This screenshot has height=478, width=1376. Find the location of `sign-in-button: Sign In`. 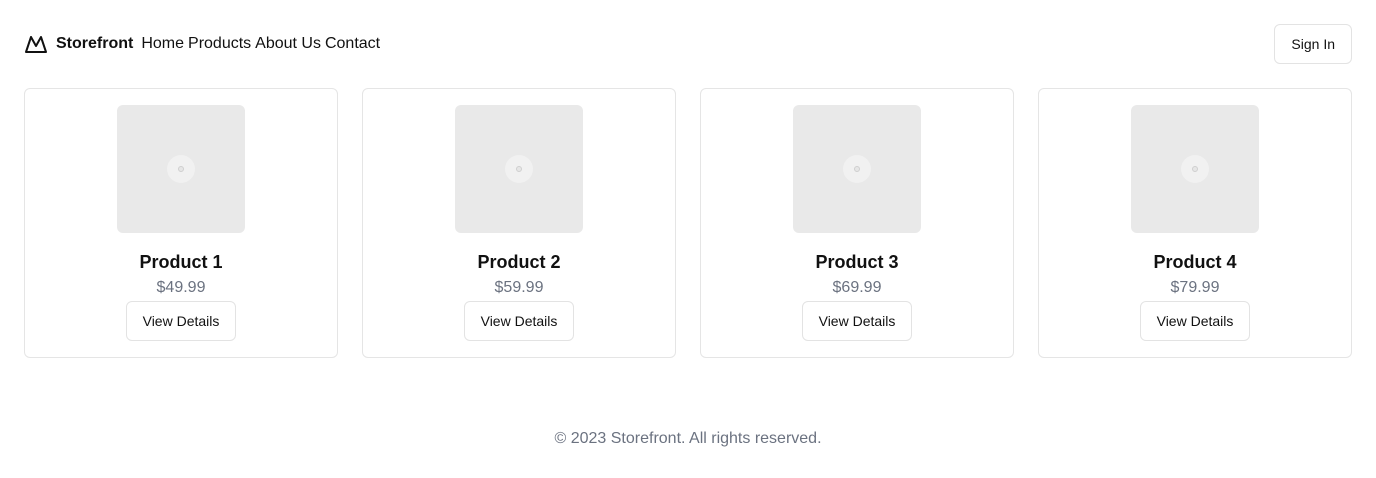

sign-in-button: Sign In is located at coordinates (1313, 44).